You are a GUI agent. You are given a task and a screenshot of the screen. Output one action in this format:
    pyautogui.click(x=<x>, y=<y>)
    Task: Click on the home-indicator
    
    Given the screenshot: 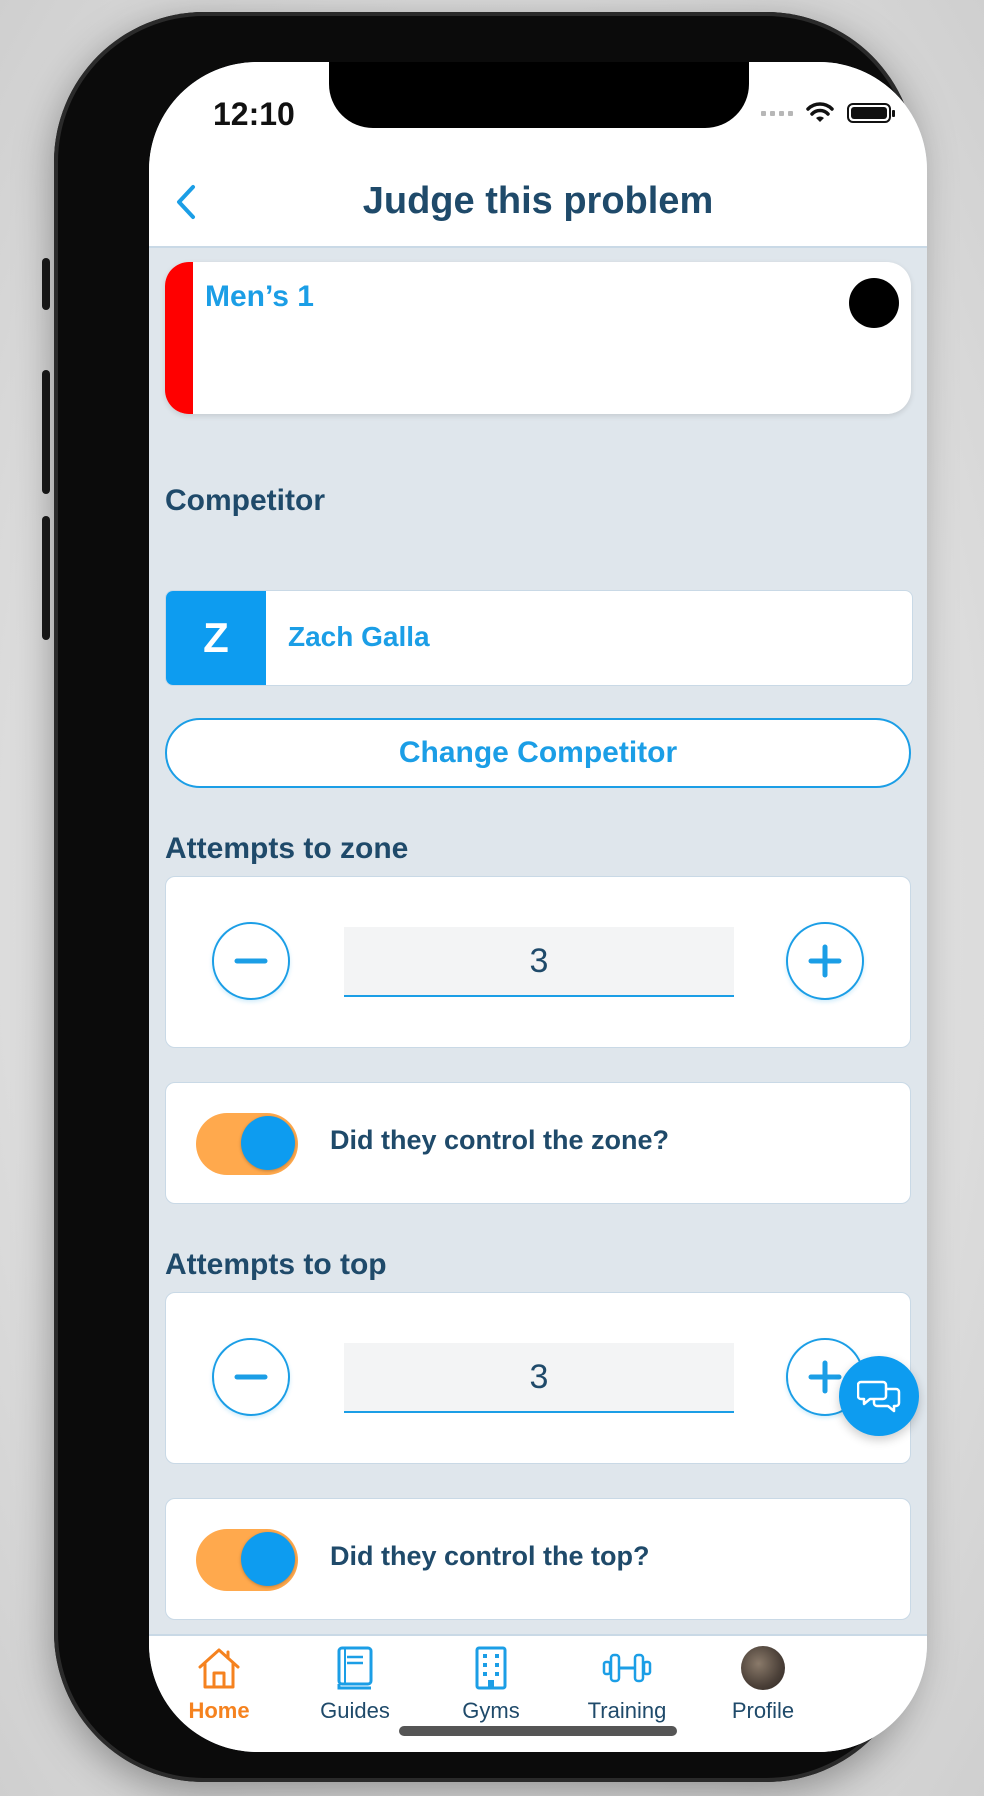 What is the action you would take?
    pyautogui.click(x=538, y=1731)
    